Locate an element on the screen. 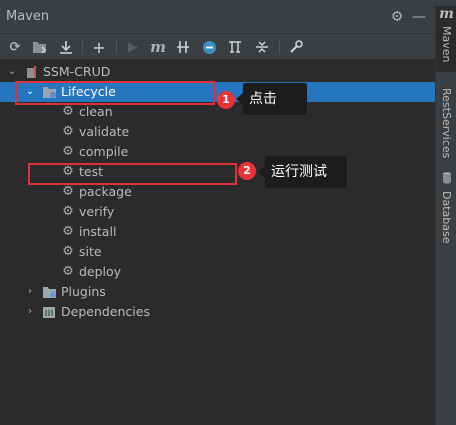 The width and height of the screenshot is (456, 425). tree-item-goal: ⚙ verify is located at coordinates (217, 212).